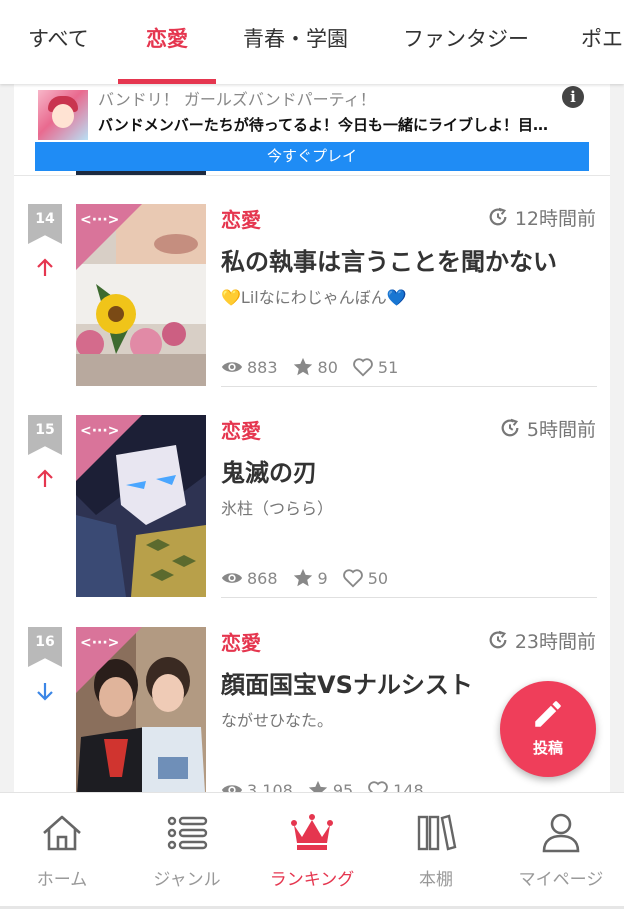  Describe the element at coordinates (45, 692) in the screenshot. I see `trend-down-icon` at that location.